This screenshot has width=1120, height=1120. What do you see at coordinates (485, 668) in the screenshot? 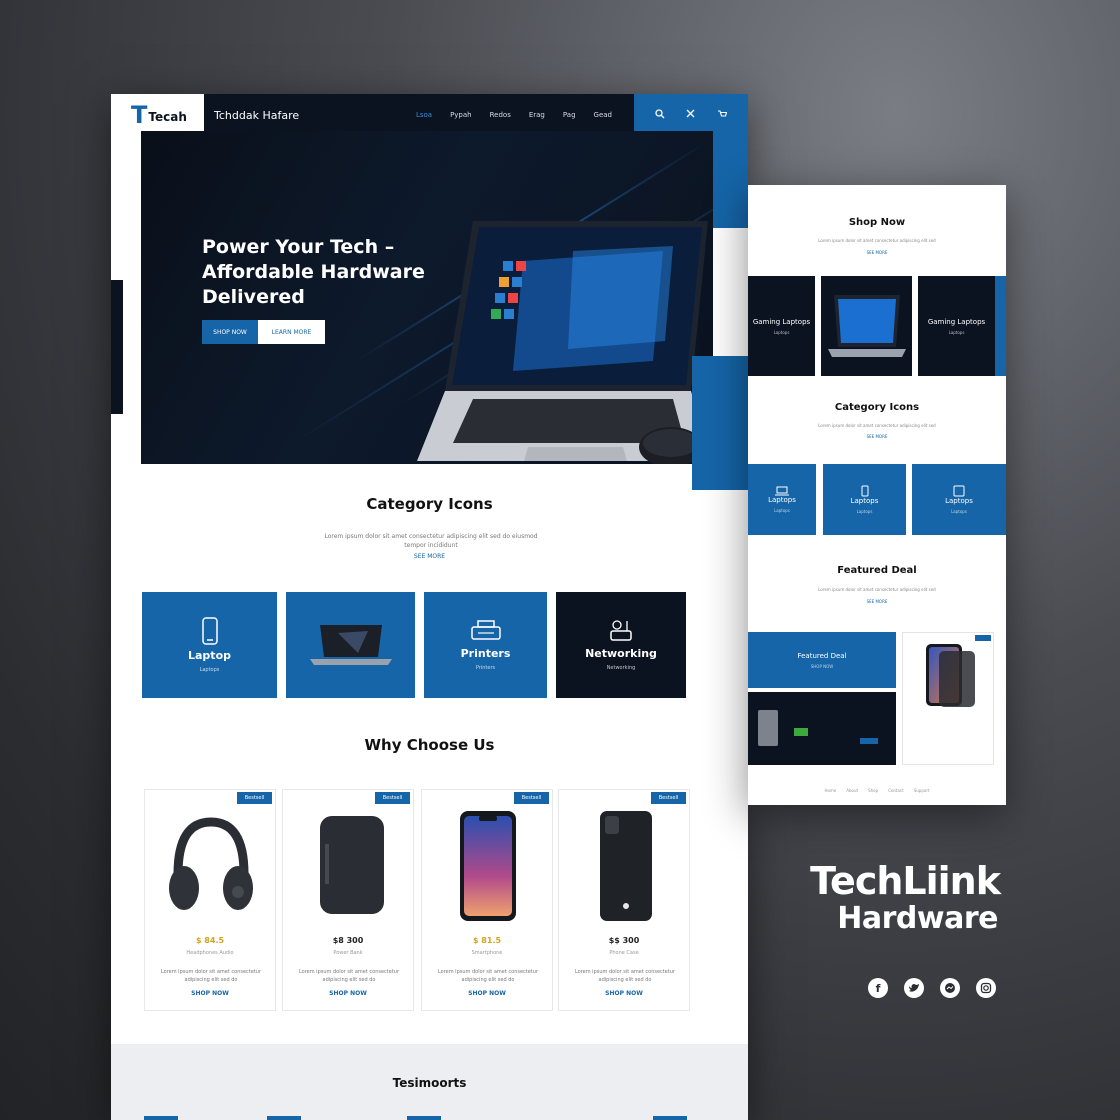
I see `category-sub: Printers` at bounding box center [485, 668].